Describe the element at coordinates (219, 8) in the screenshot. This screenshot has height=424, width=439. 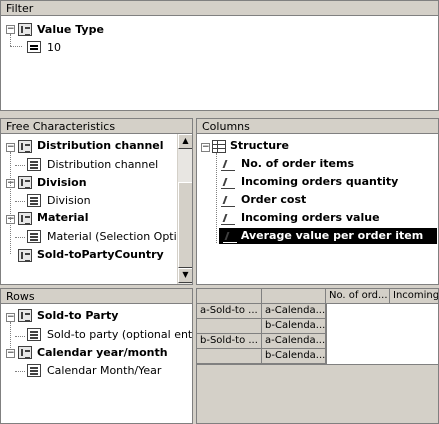
I see `filter-pane-title: Filter` at that location.